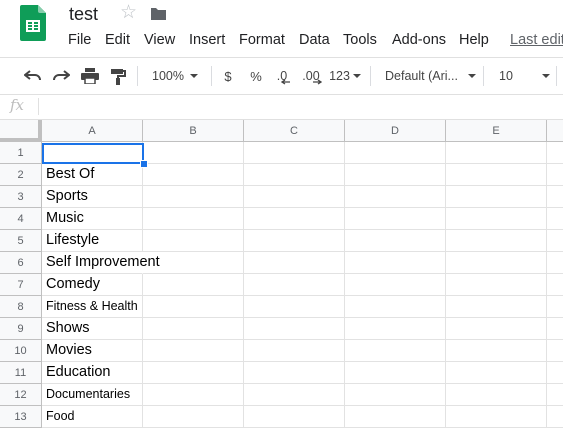  I want to click on row-header: 6, so click(21, 263).